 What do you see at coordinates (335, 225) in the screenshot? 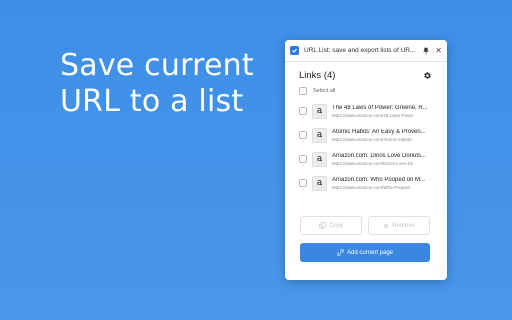
I see `copy-label: Copy` at bounding box center [335, 225].